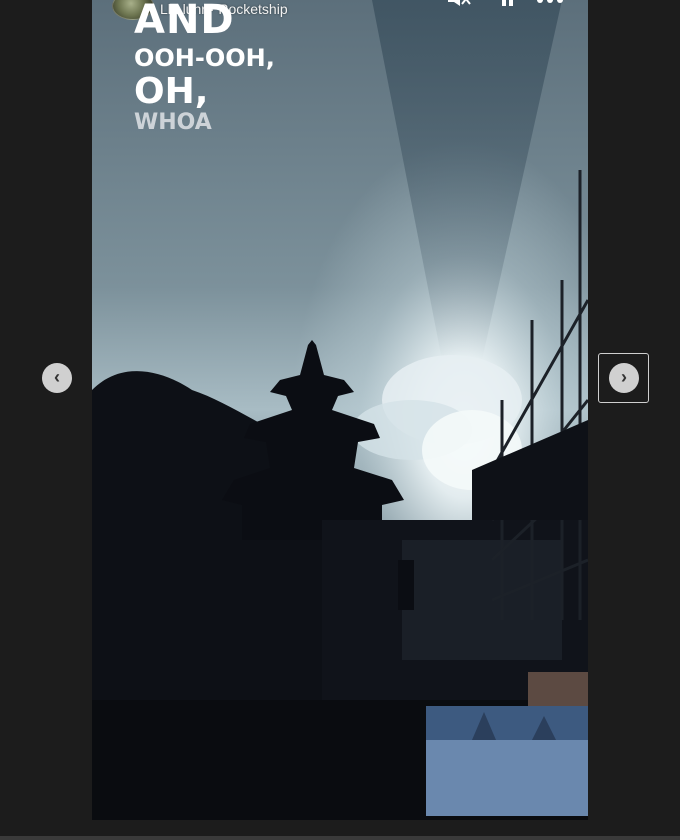 The height and width of the screenshot is (840, 680). I want to click on pause-icon, so click(507, 3).